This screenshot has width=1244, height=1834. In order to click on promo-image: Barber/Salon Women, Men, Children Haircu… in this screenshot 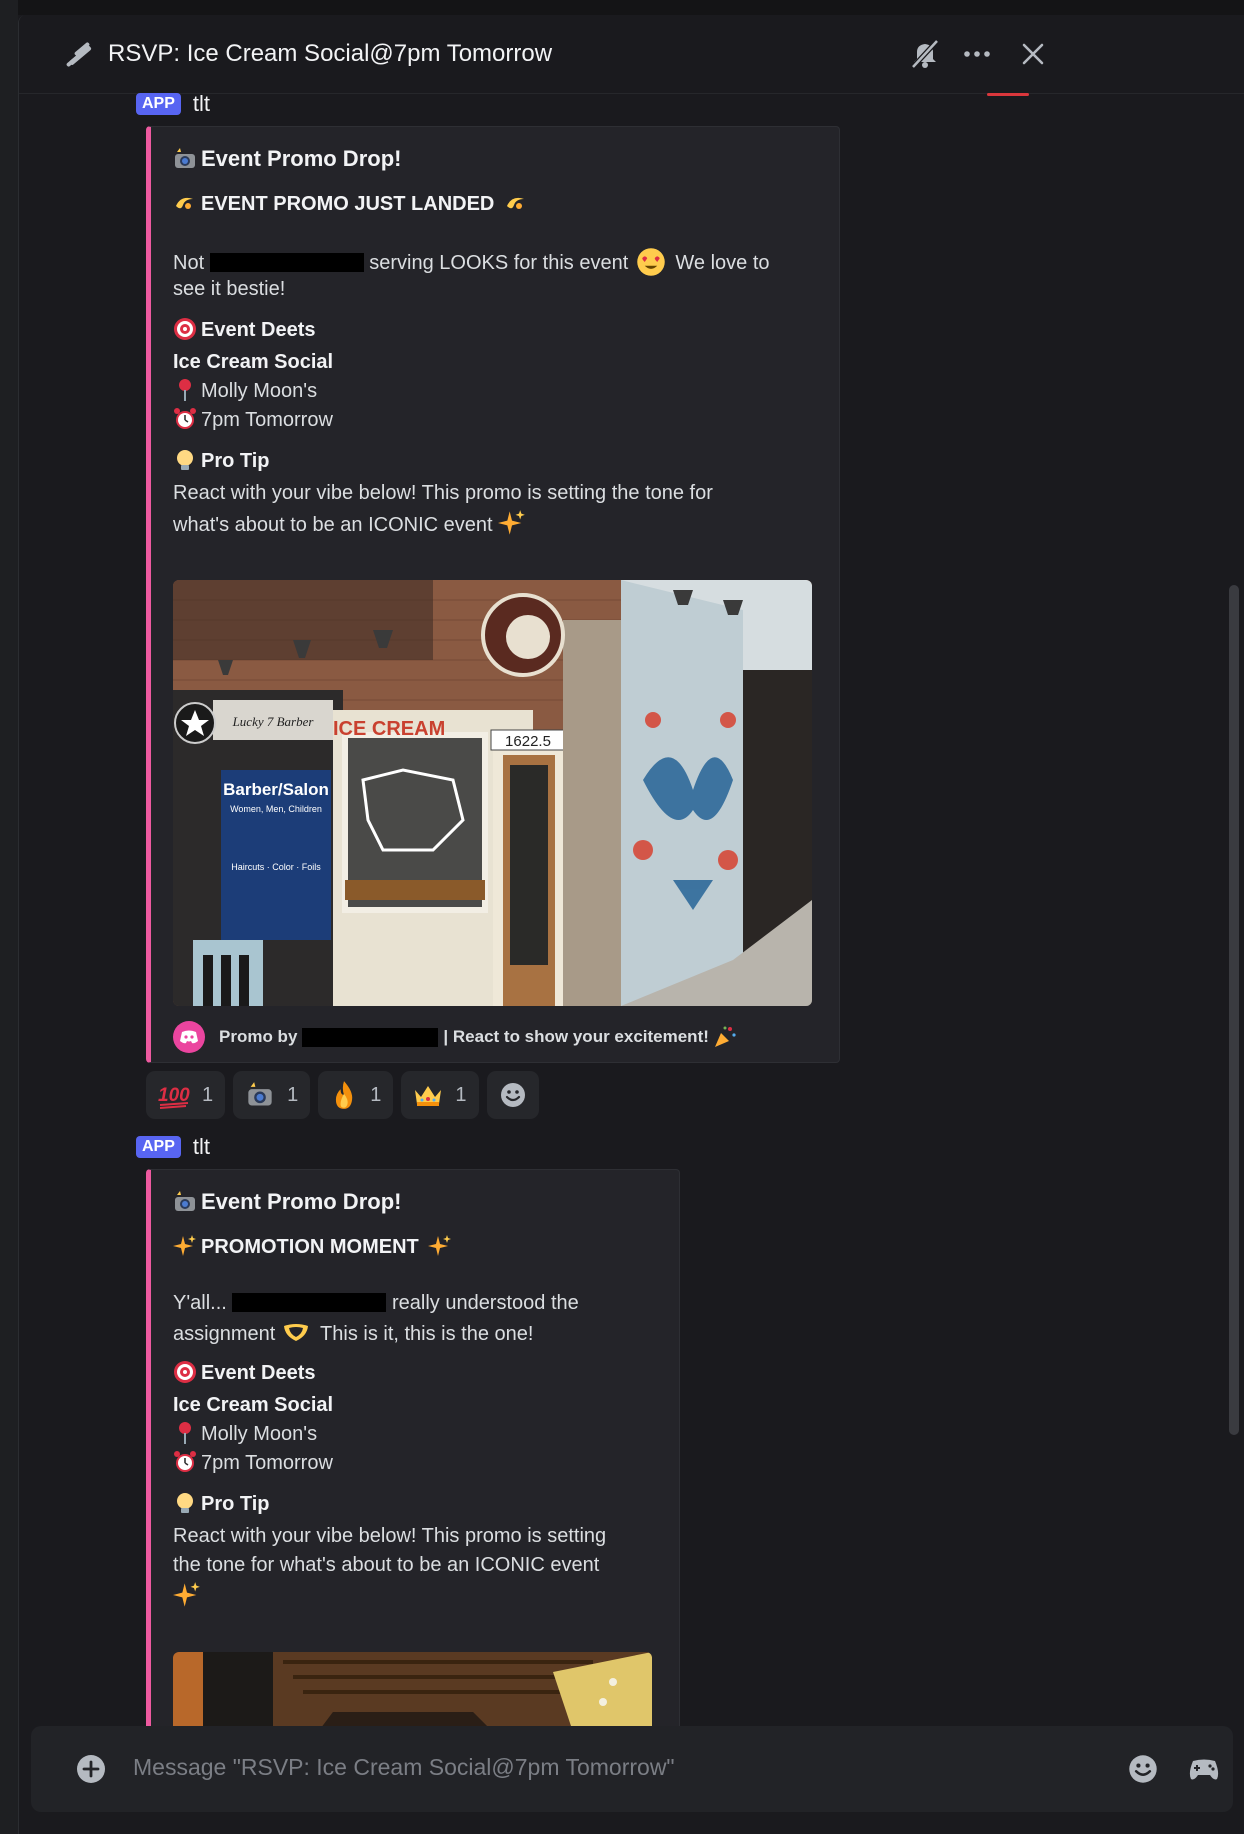, I will do `click(492, 793)`.